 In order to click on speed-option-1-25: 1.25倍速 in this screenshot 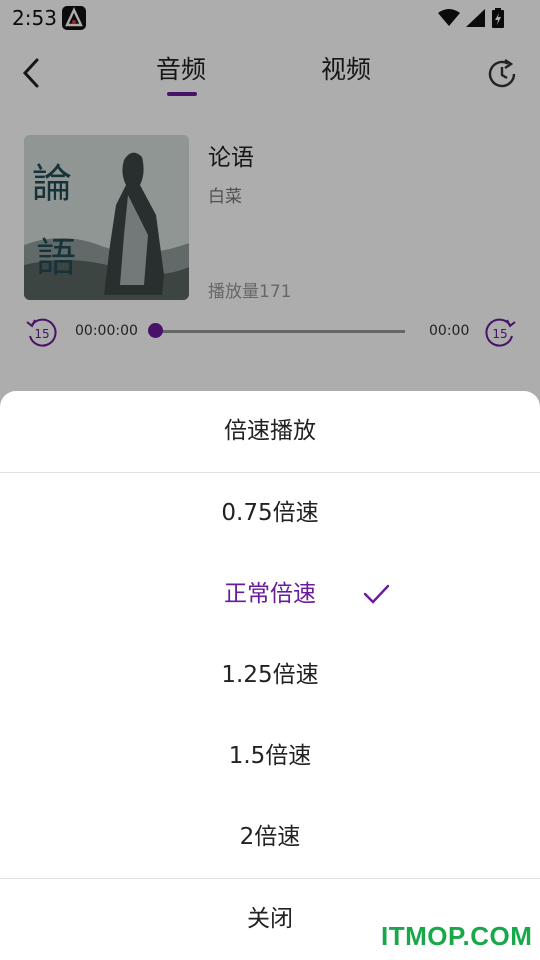, I will do `click(270, 675)`.